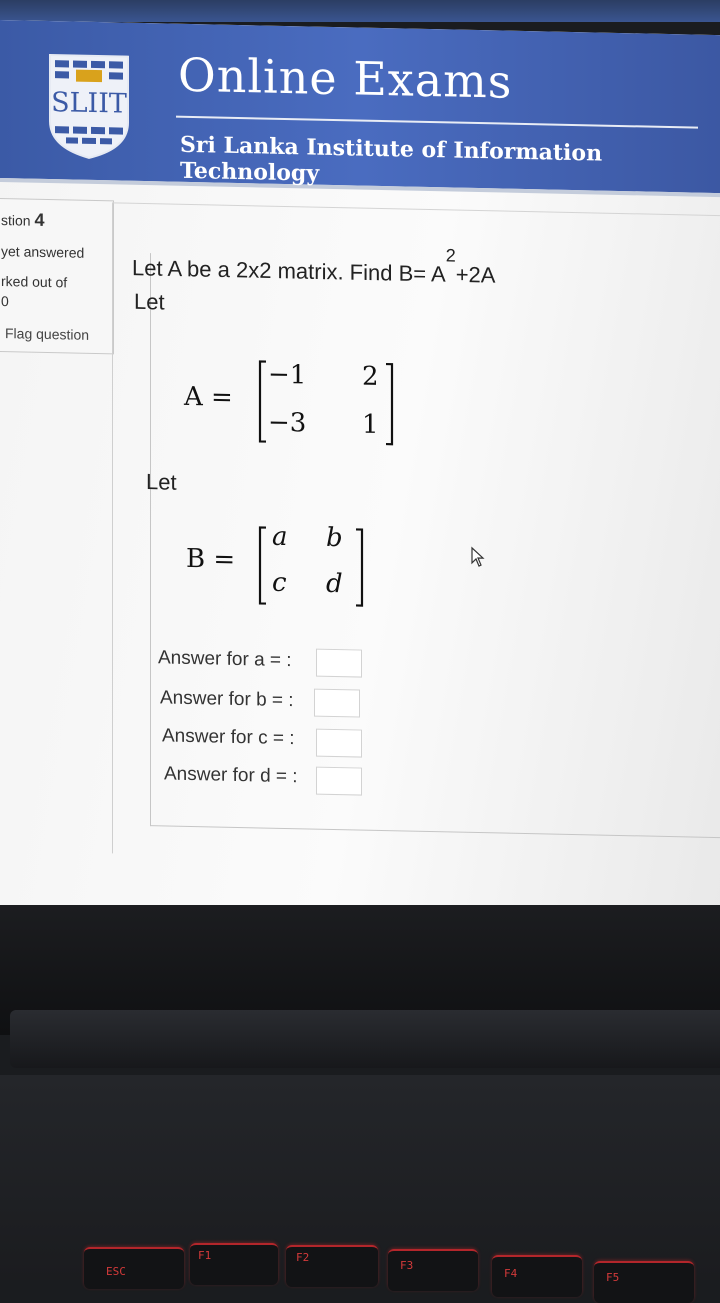  I want to click on f2-key: F2, so click(332, 1266).